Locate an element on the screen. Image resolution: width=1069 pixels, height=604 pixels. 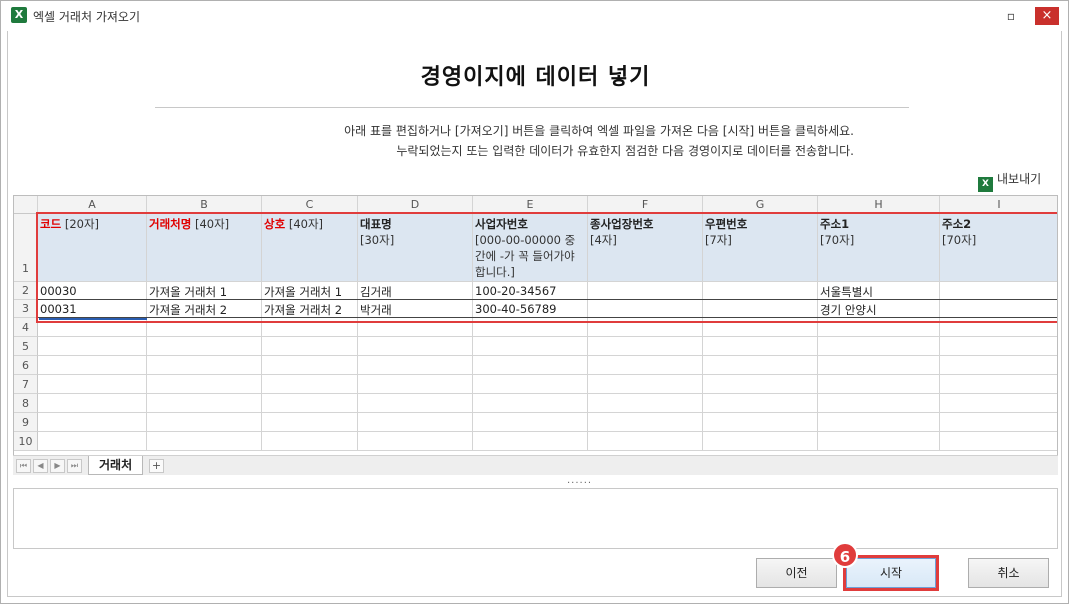
column-header-b: B is located at coordinates (204, 205).